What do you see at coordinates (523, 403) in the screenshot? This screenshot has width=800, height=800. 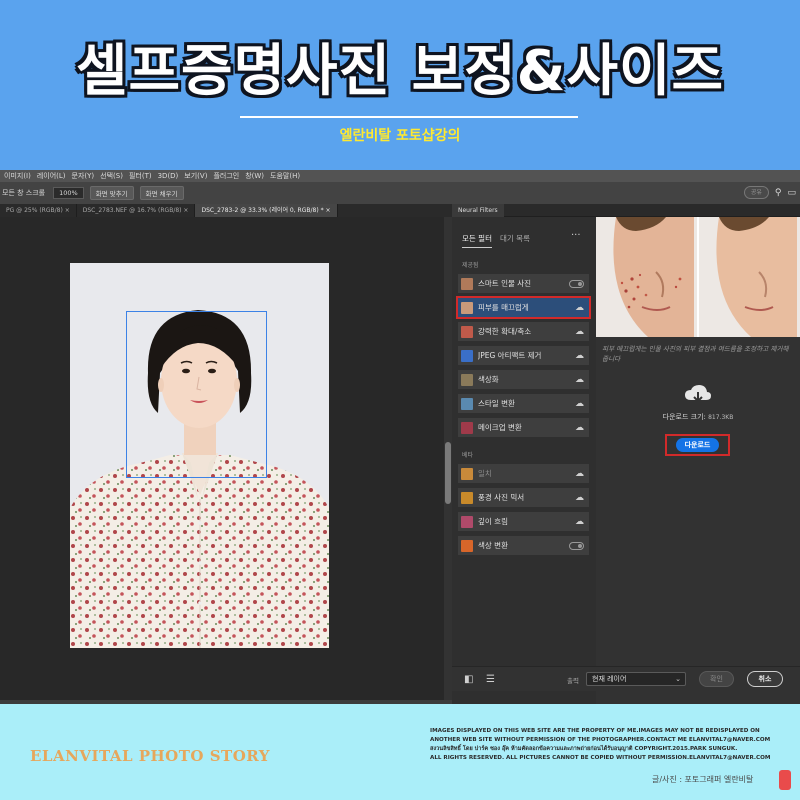 I see `filter-item-style-transfer: 스타일 변환 ☁` at bounding box center [523, 403].